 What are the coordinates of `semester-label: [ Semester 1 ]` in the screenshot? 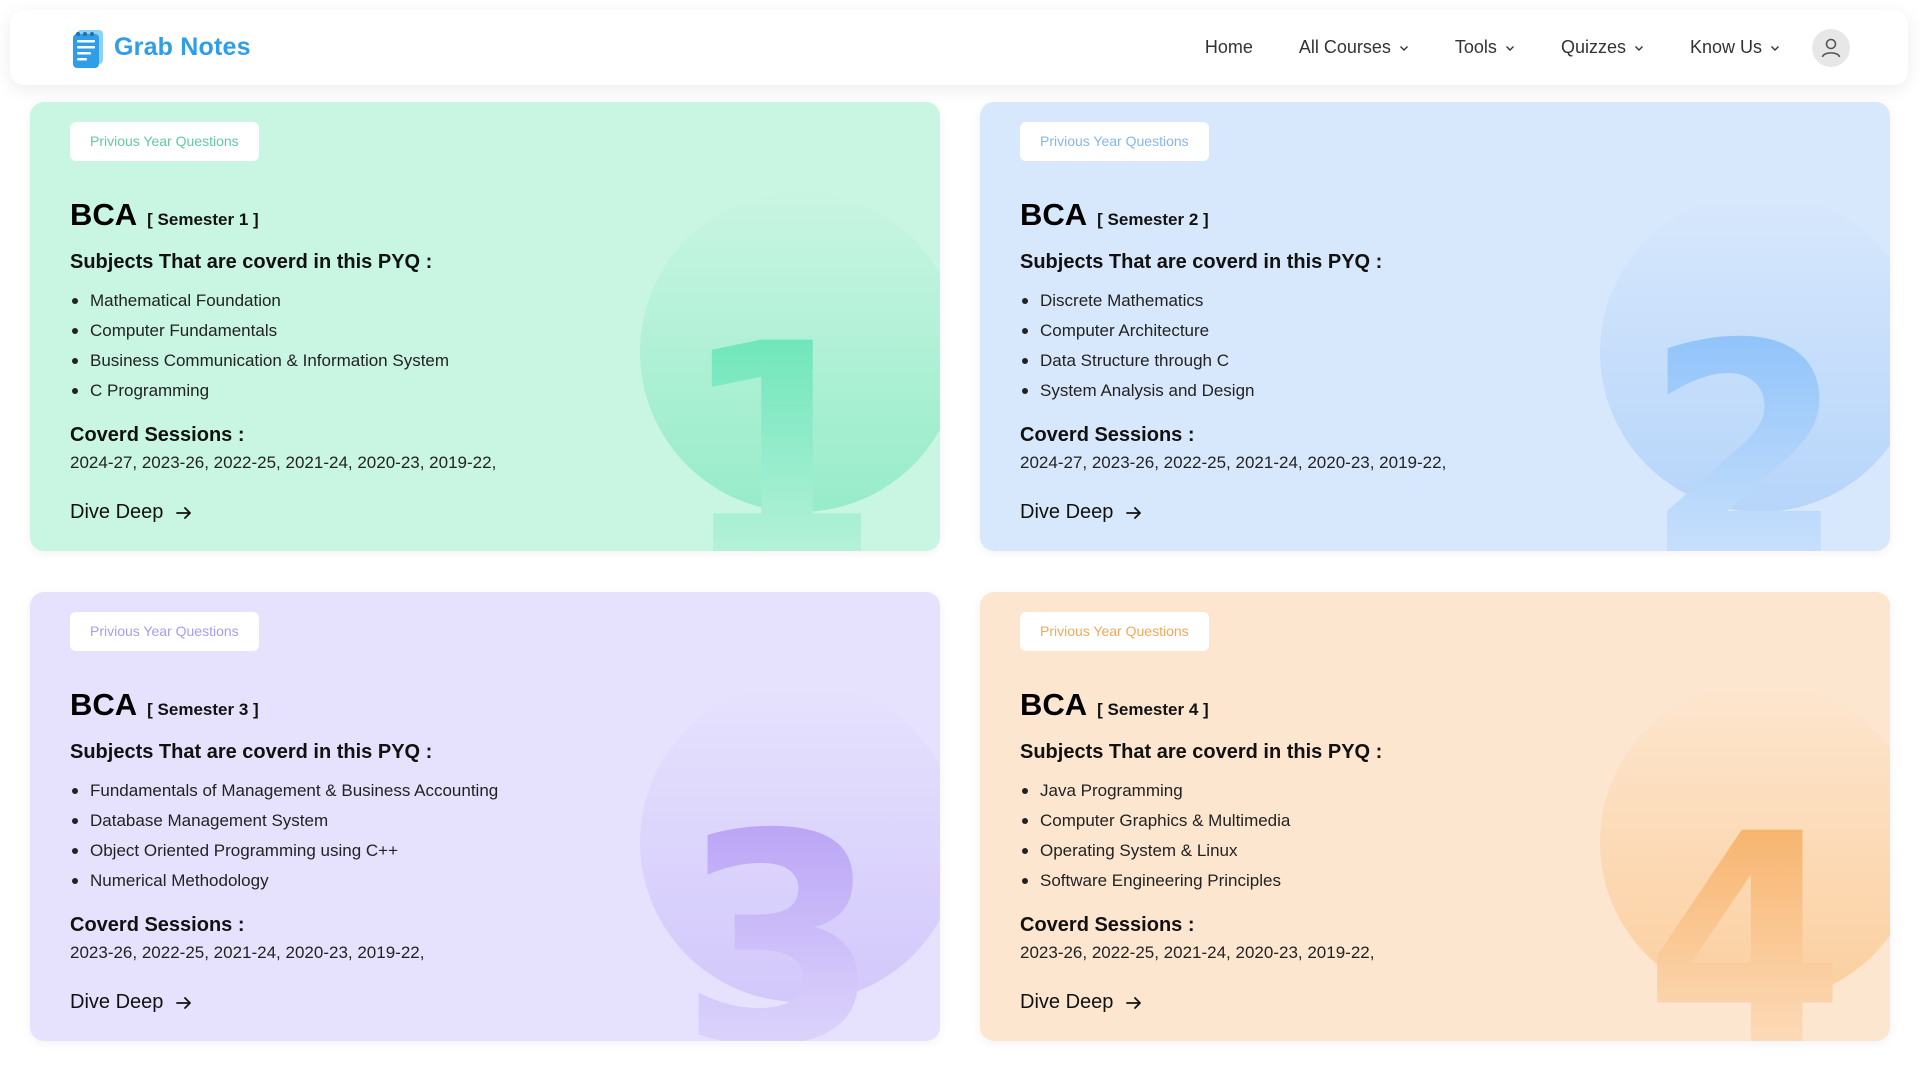 It's located at (203, 219).